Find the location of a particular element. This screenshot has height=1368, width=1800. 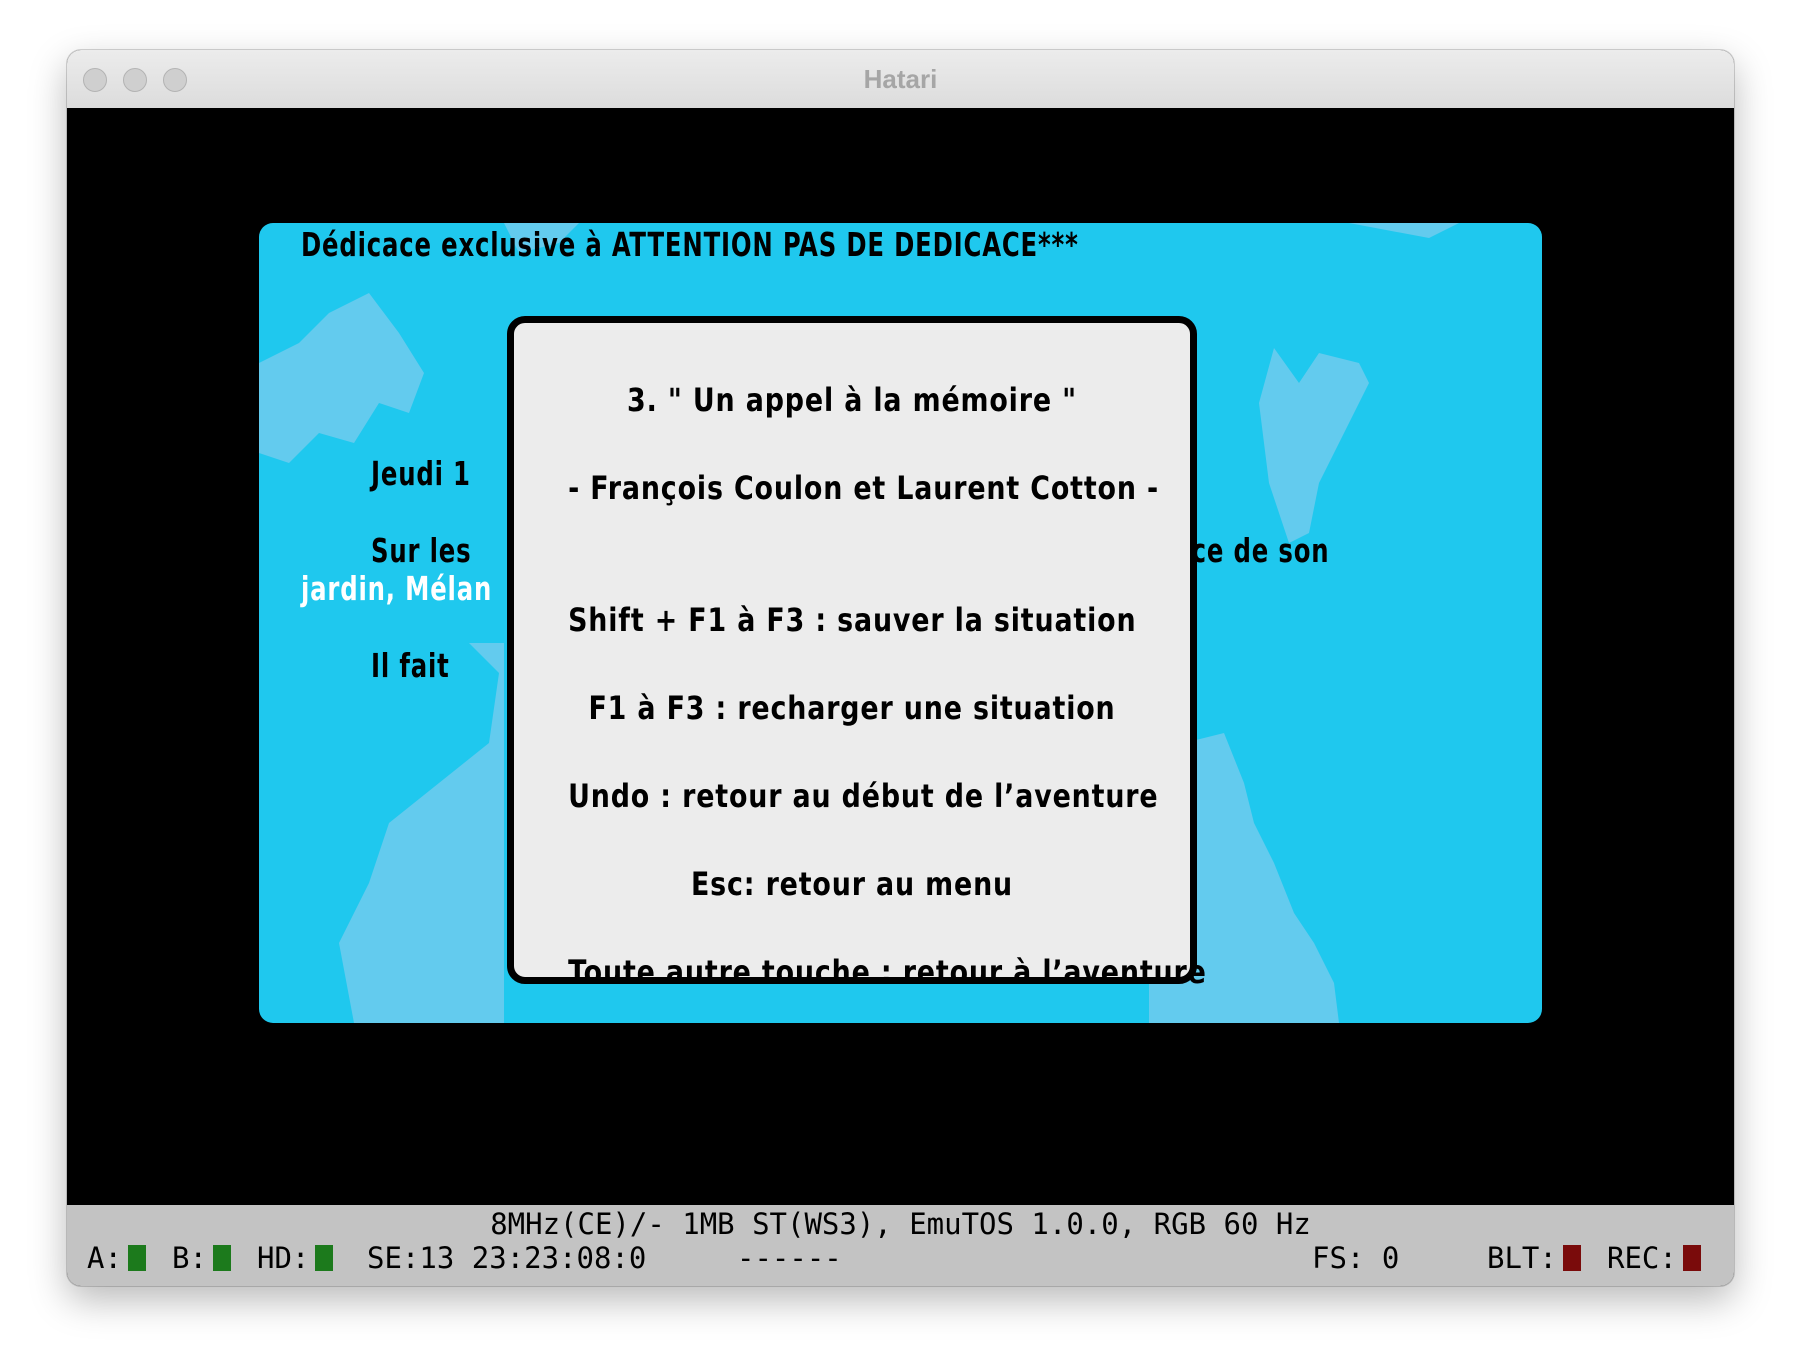

dialog-load-hint: F1 à F3 : recharger une situation is located at coordinates (852, 708).